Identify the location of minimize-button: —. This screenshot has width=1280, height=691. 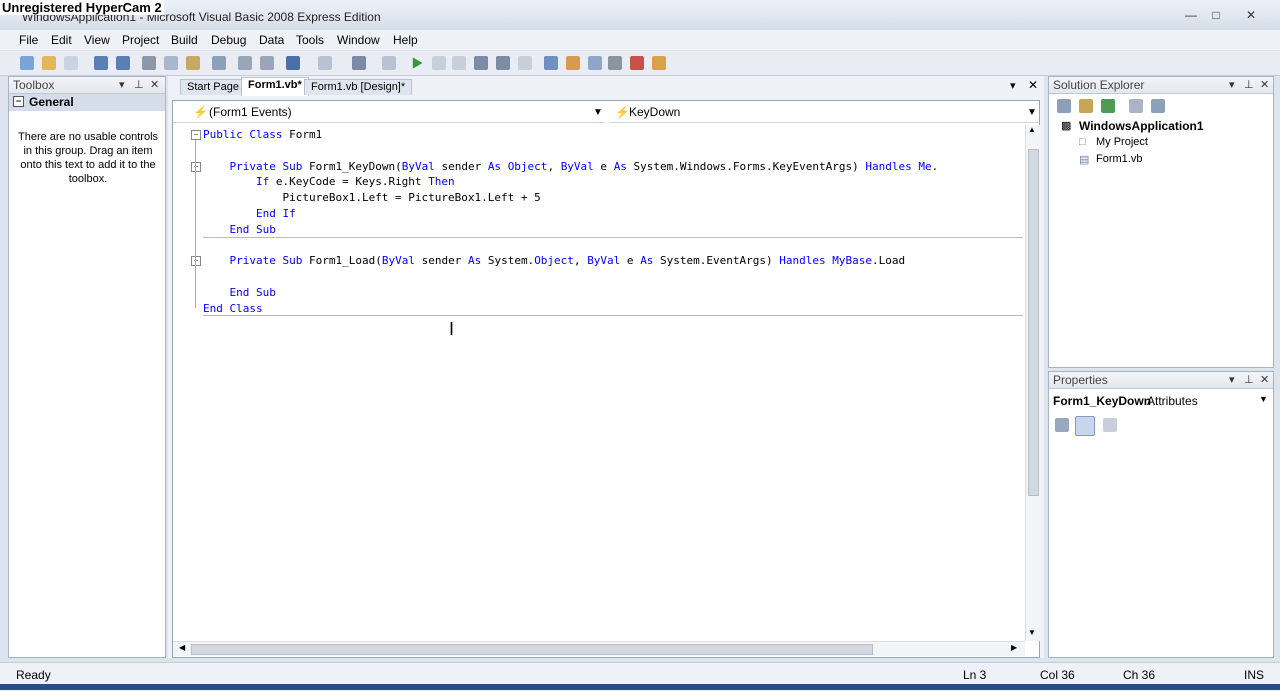
(1191, 15).